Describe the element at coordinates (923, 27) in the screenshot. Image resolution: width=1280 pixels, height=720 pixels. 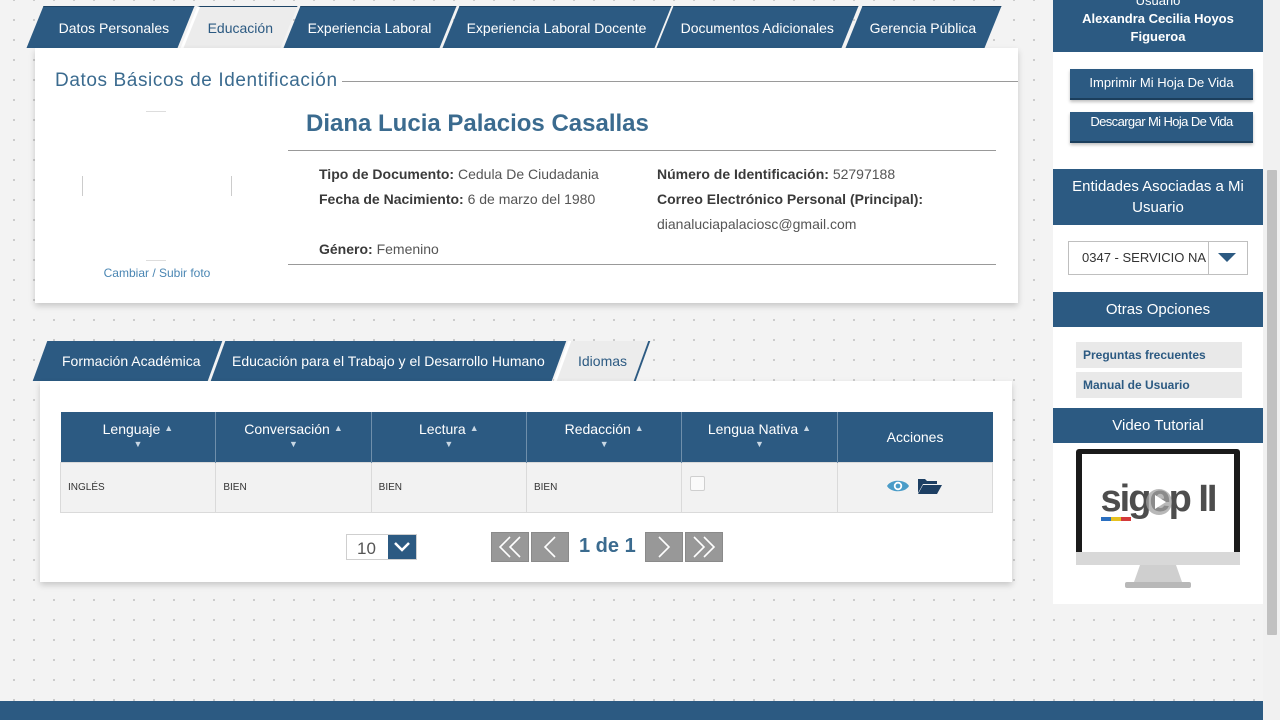
I see `tab-gerencia-publica: Gerencia Pública` at that location.